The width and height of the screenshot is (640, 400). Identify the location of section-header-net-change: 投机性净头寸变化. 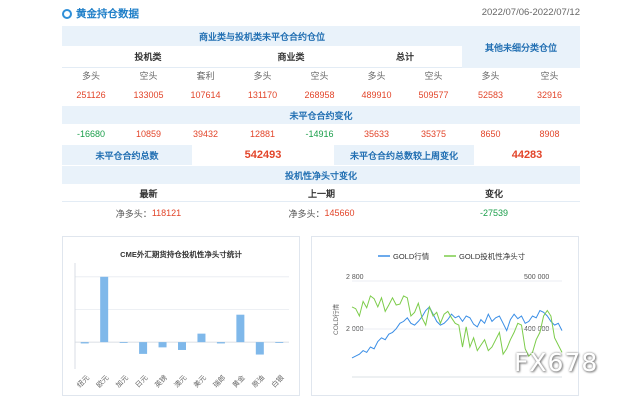
(321, 175).